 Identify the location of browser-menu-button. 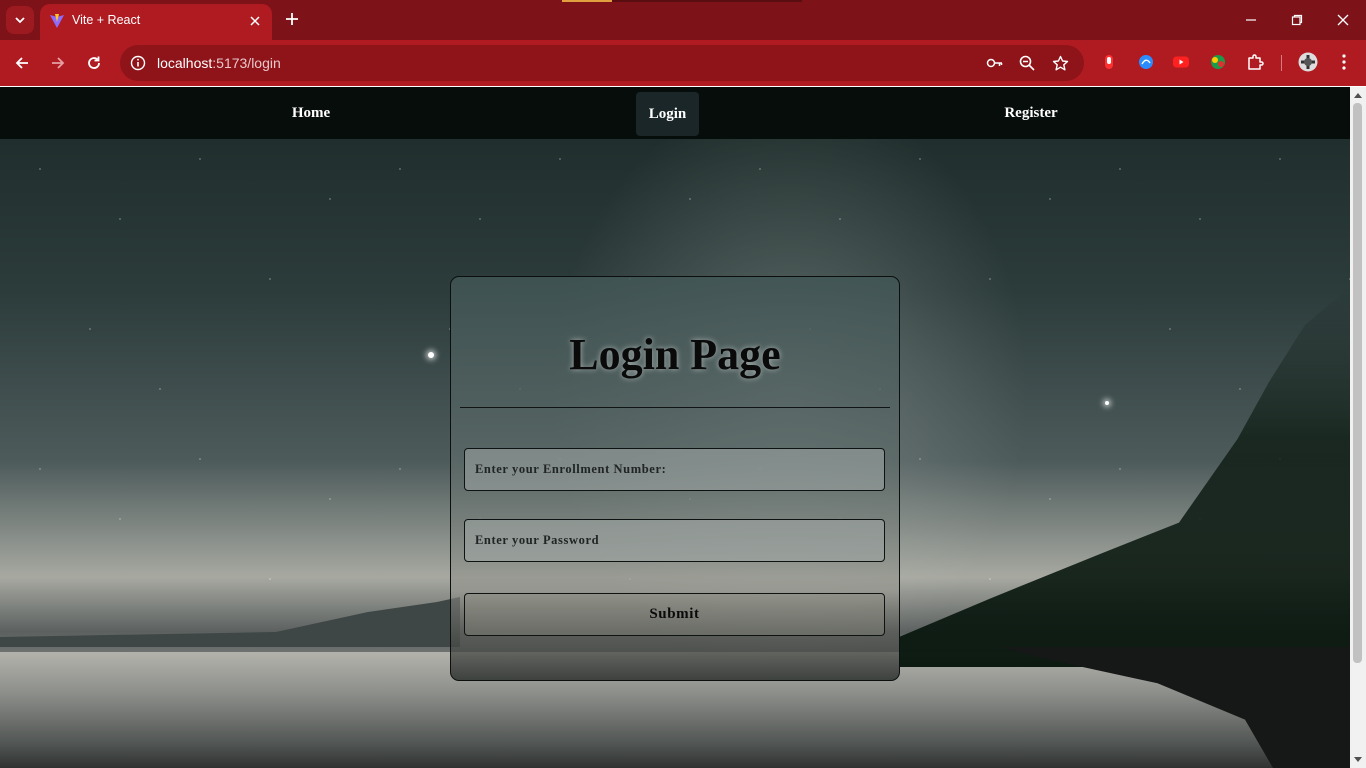
(1344, 62).